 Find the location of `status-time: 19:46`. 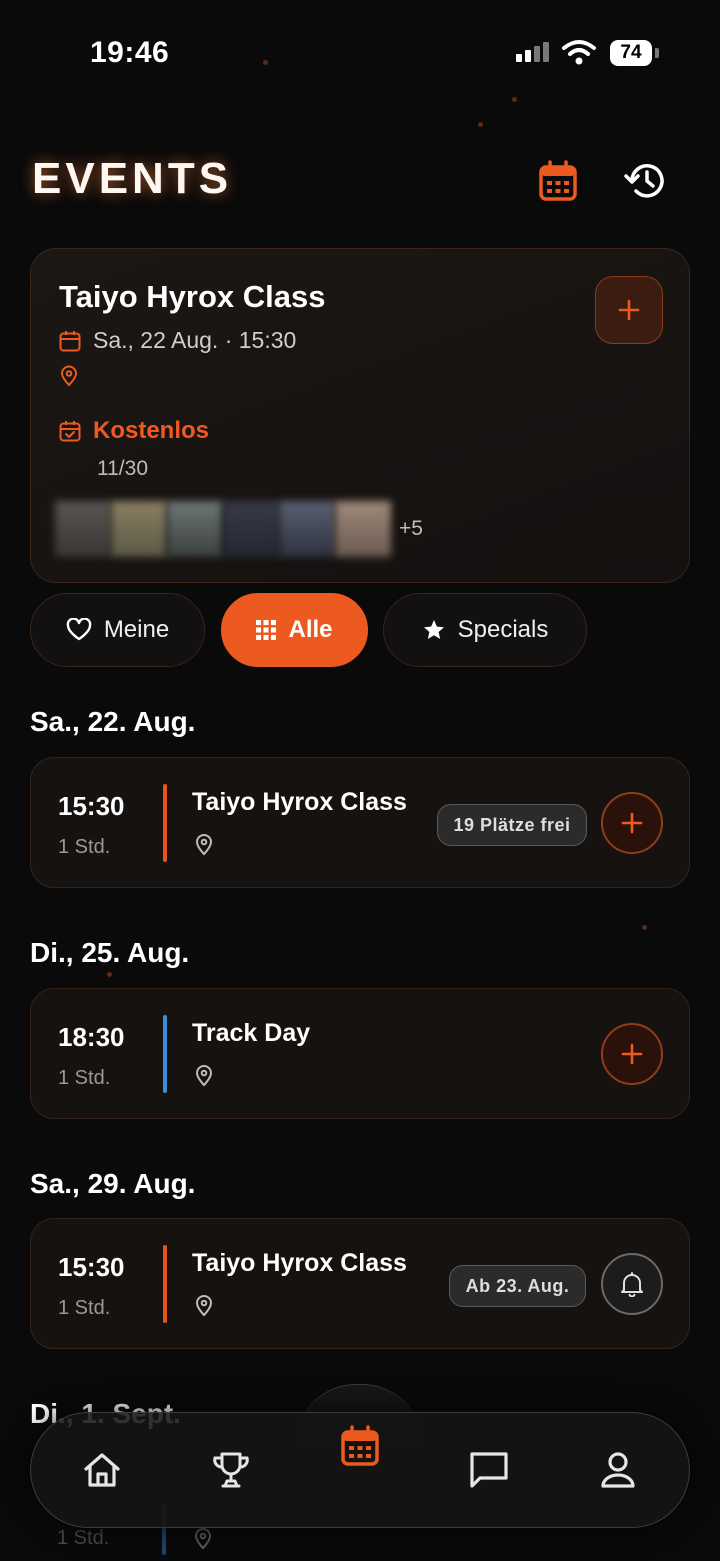

status-time: 19:46 is located at coordinates (130, 52).